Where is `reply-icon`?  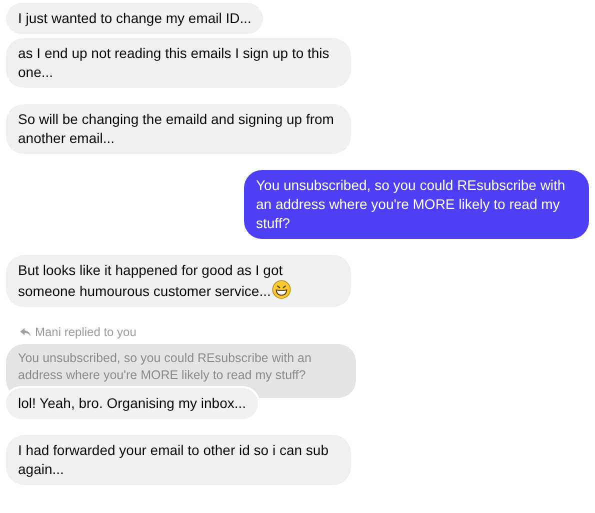 reply-icon is located at coordinates (25, 332).